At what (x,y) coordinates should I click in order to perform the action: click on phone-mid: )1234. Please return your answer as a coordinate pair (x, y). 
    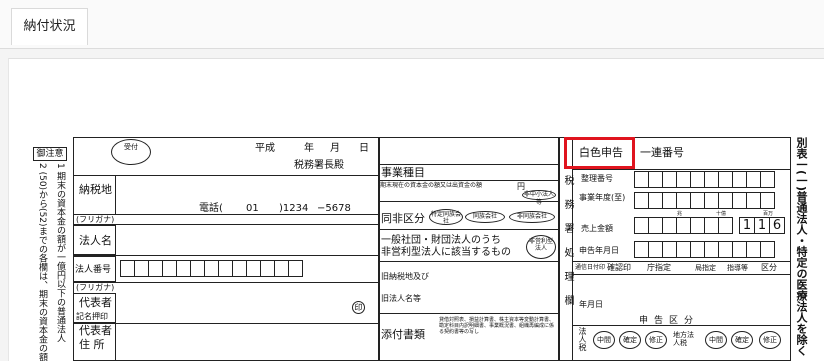
    Looking at the image, I should click on (293, 209).